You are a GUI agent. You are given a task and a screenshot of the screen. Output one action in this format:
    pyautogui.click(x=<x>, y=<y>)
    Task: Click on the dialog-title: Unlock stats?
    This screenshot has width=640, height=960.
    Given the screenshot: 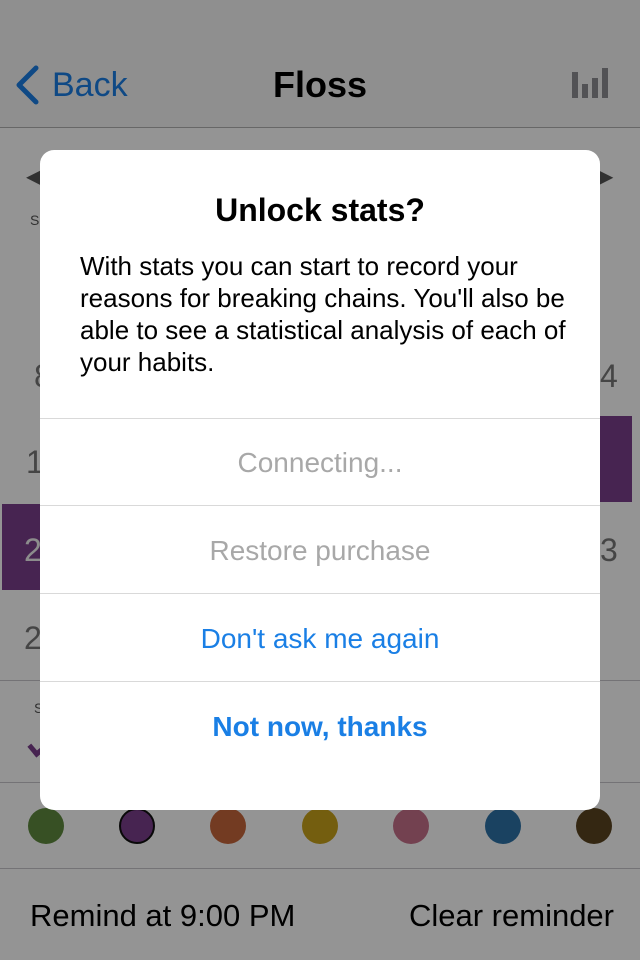 What is the action you would take?
    pyautogui.click(x=320, y=210)
    